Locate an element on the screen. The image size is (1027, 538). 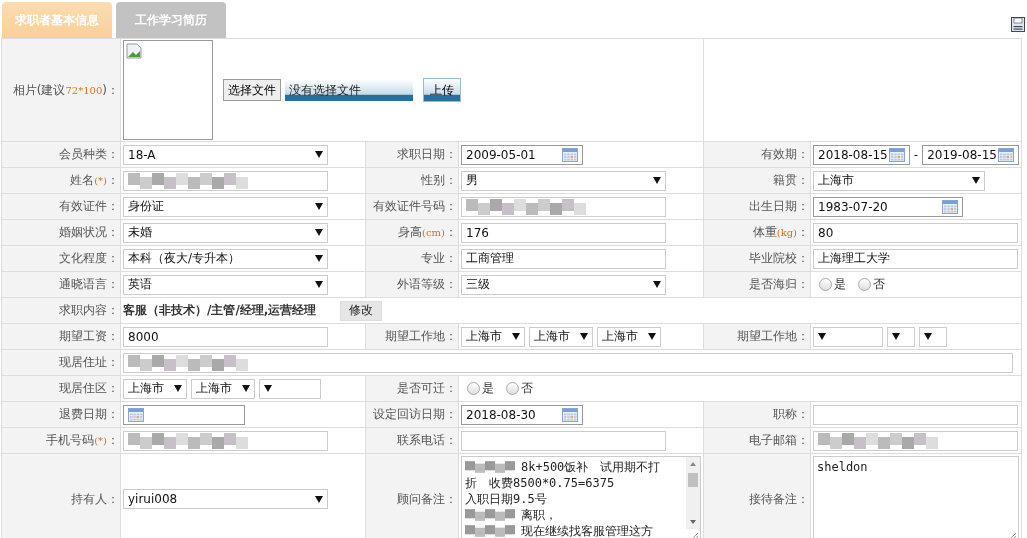
field-label: 持有人： is located at coordinates (61, 496).